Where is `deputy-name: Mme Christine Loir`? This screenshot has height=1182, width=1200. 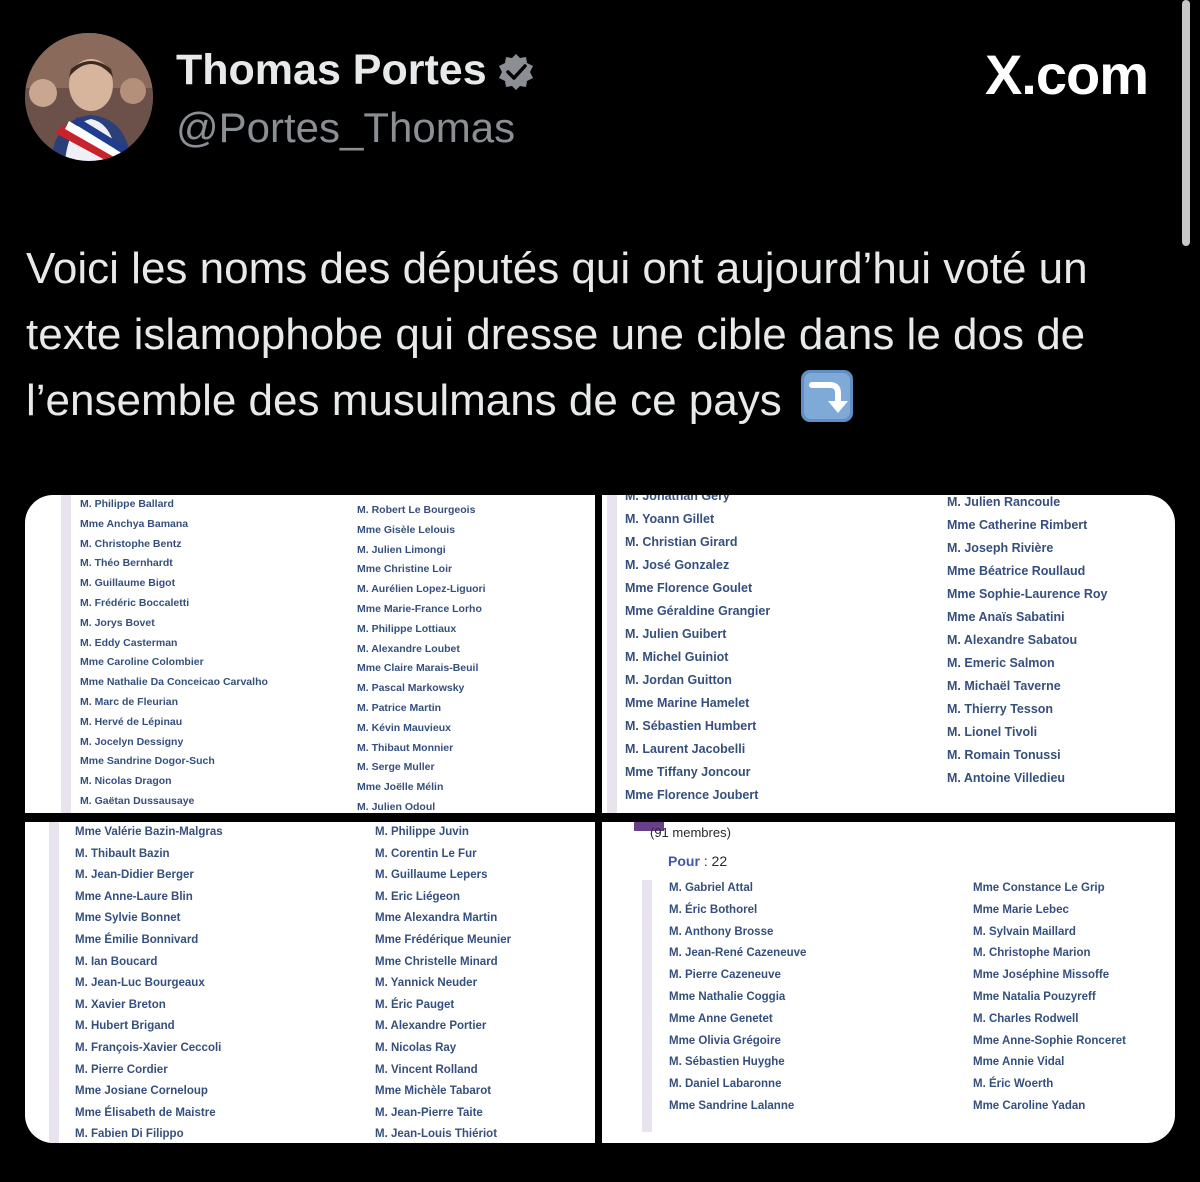
deputy-name: Mme Christine Loir is located at coordinates (405, 569).